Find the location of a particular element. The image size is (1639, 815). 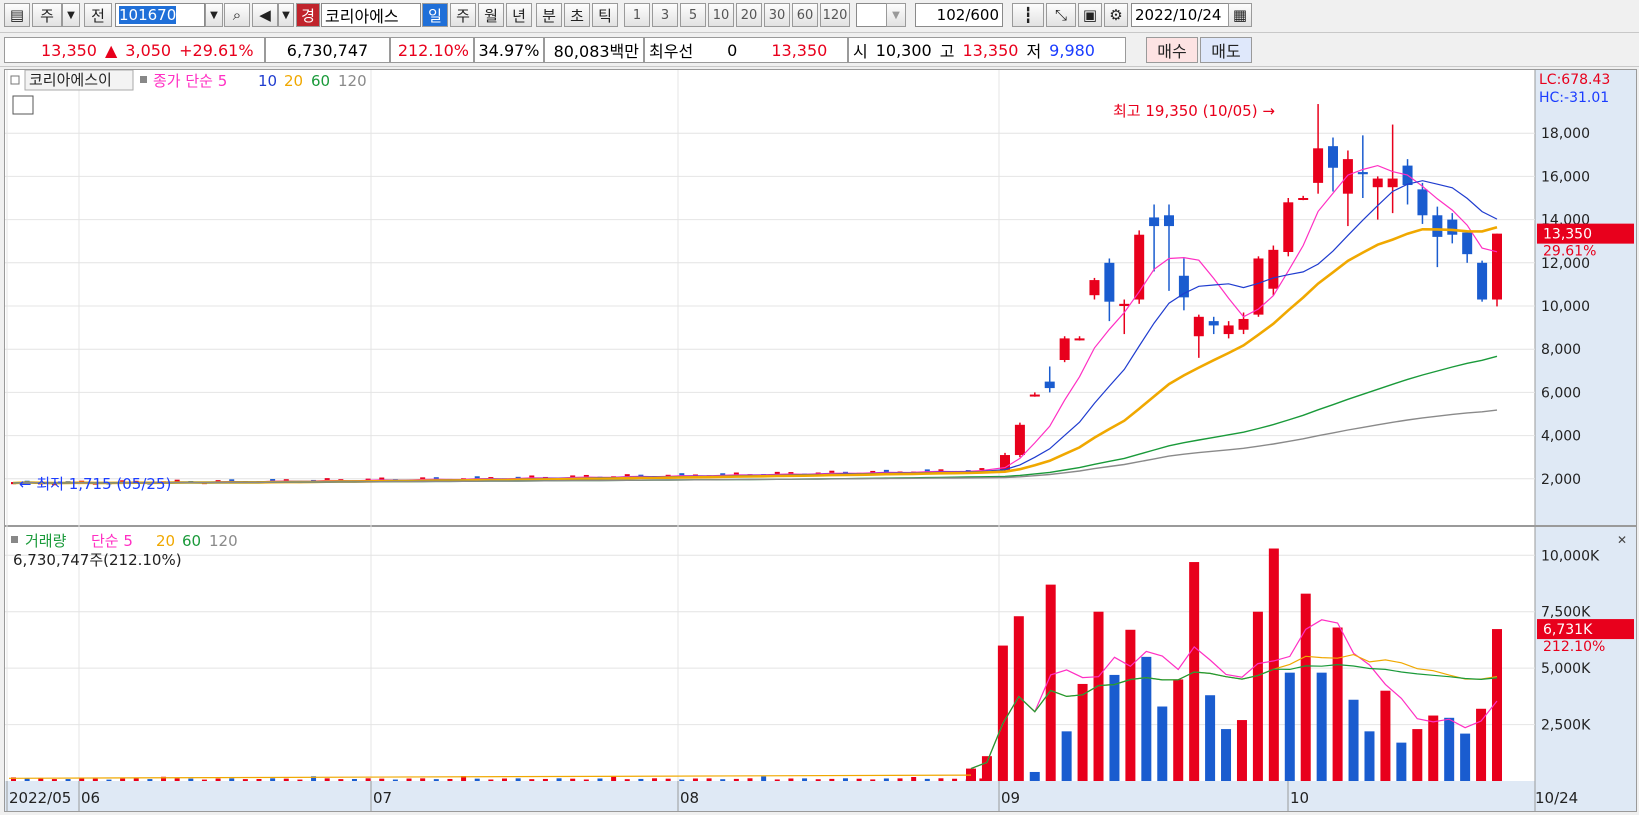

volume-tag-pct: 212.10% is located at coordinates (1574, 647).